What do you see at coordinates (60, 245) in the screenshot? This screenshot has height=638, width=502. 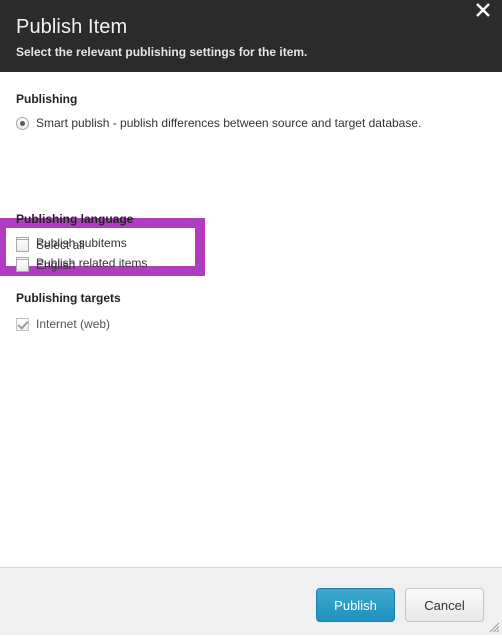 I see `option-label-select-all: Select all` at bounding box center [60, 245].